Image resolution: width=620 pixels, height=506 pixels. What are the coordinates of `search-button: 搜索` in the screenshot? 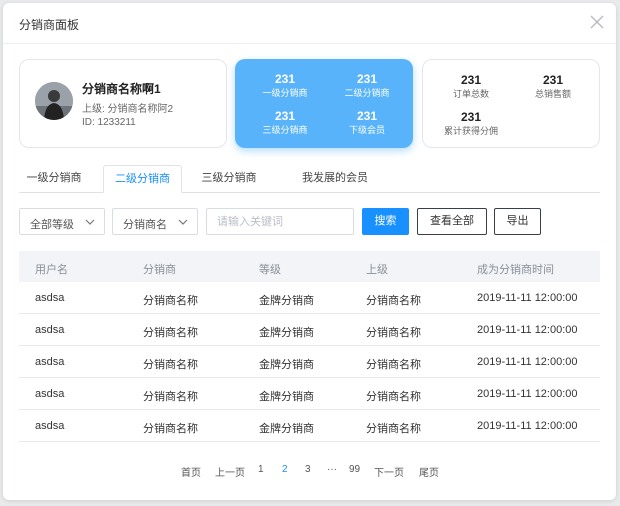 It's located at (385, 221).